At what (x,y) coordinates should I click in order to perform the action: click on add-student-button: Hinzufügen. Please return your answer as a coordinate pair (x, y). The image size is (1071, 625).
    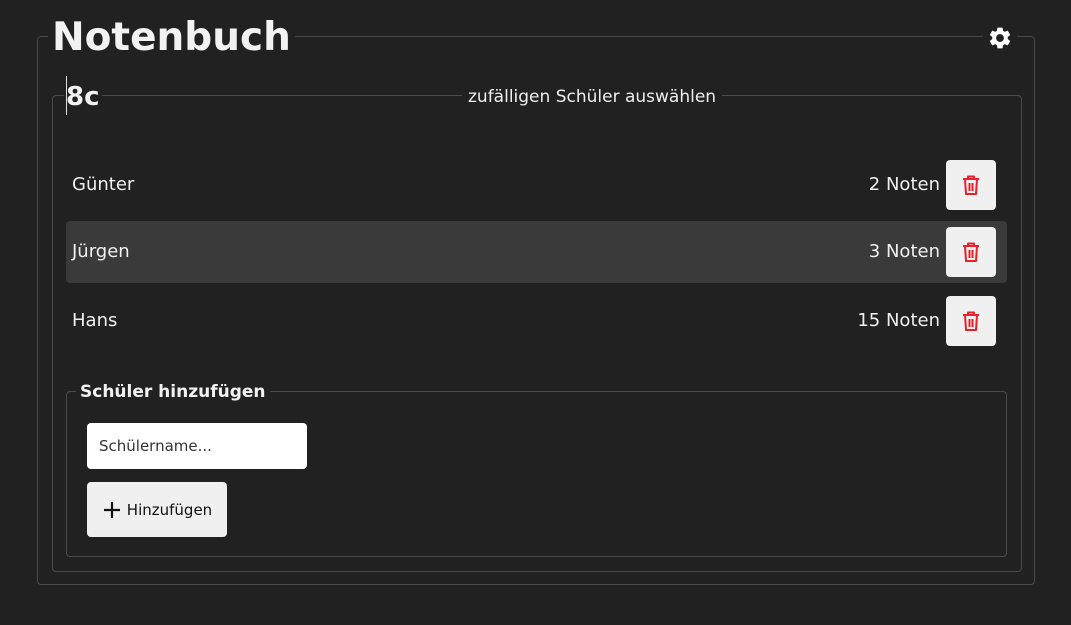
    Looking at the image, I should click on (157, 509).